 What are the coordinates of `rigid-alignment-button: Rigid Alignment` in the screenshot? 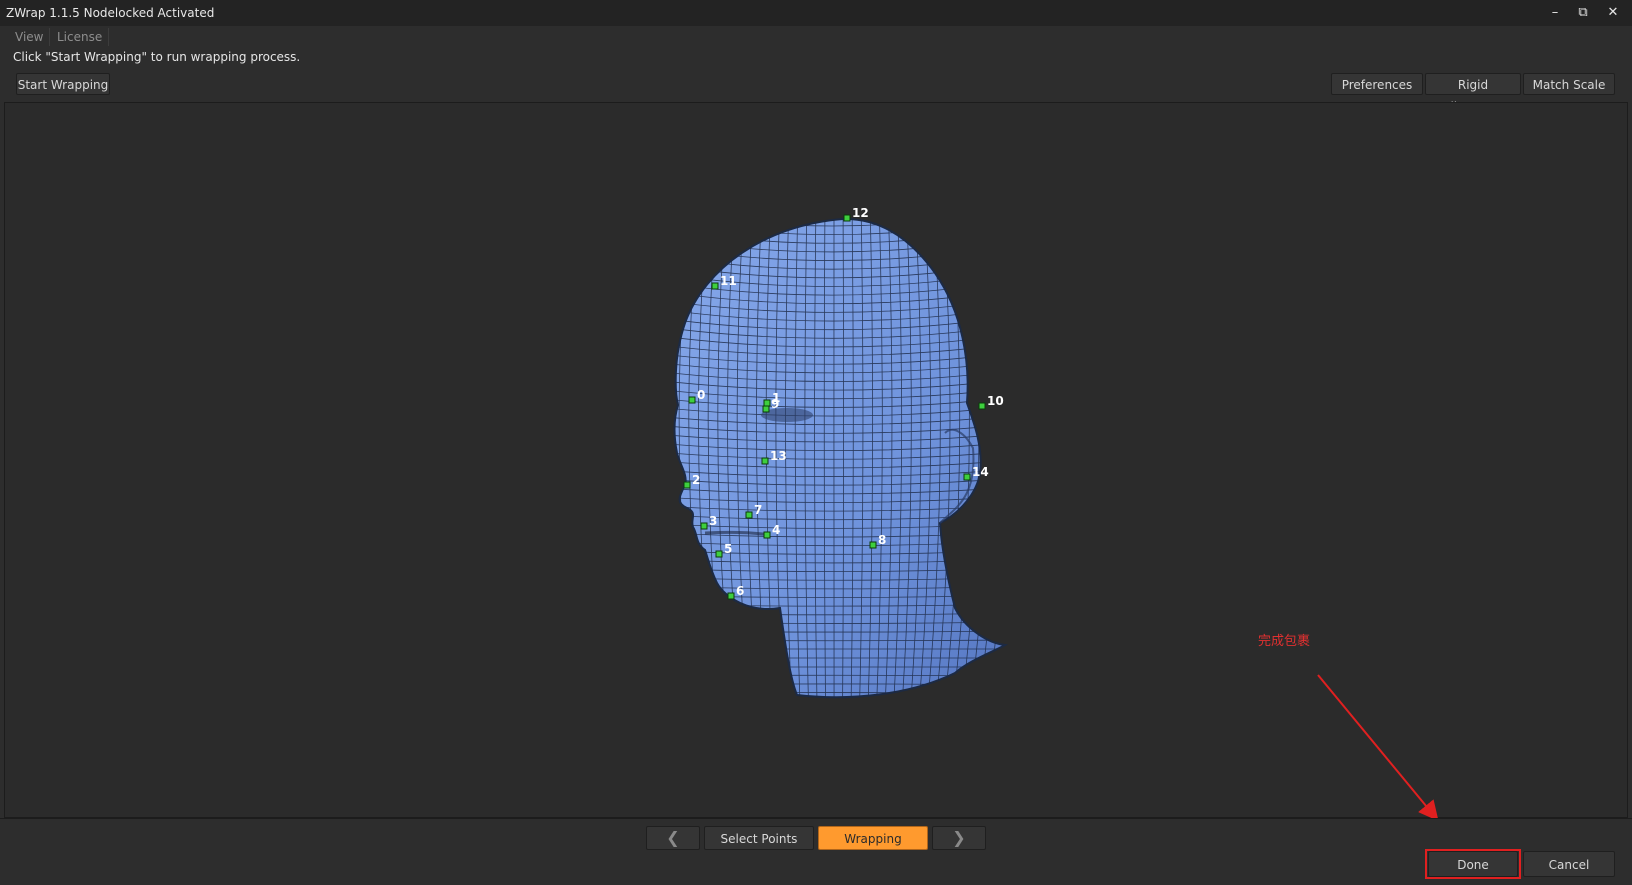 It's located at (1473, 93).